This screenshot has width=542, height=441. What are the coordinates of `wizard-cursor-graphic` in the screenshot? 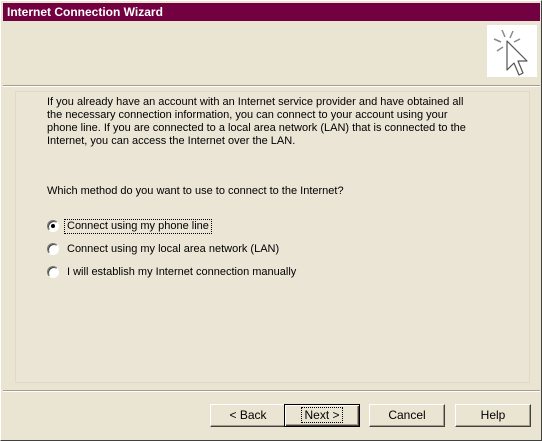 It's located at (510, 52).